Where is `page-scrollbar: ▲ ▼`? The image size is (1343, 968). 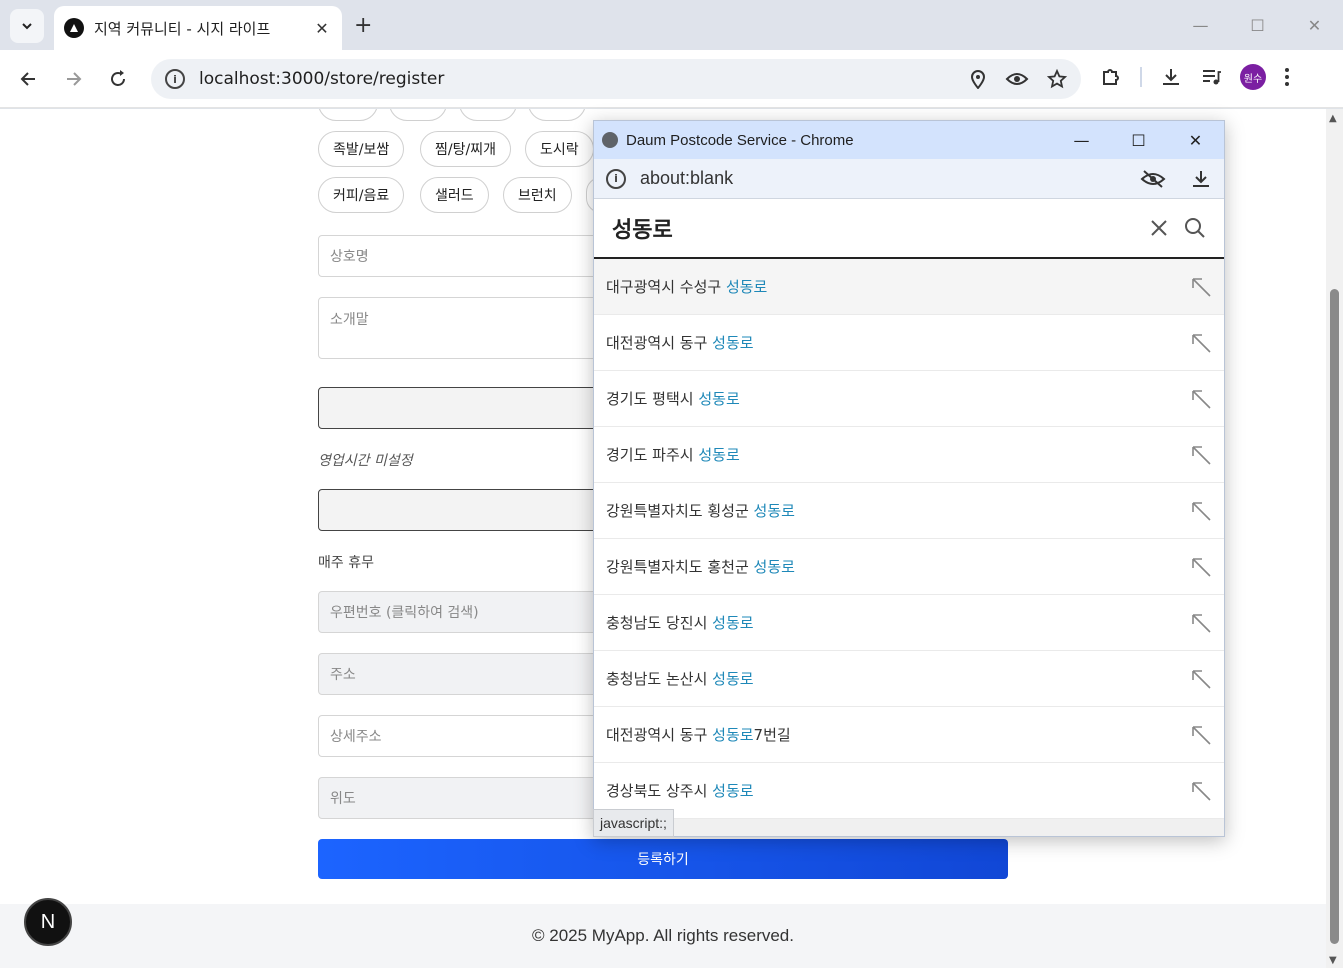
page-scrollbar: ▲ ▼ is located at coordinates (1334, 538).